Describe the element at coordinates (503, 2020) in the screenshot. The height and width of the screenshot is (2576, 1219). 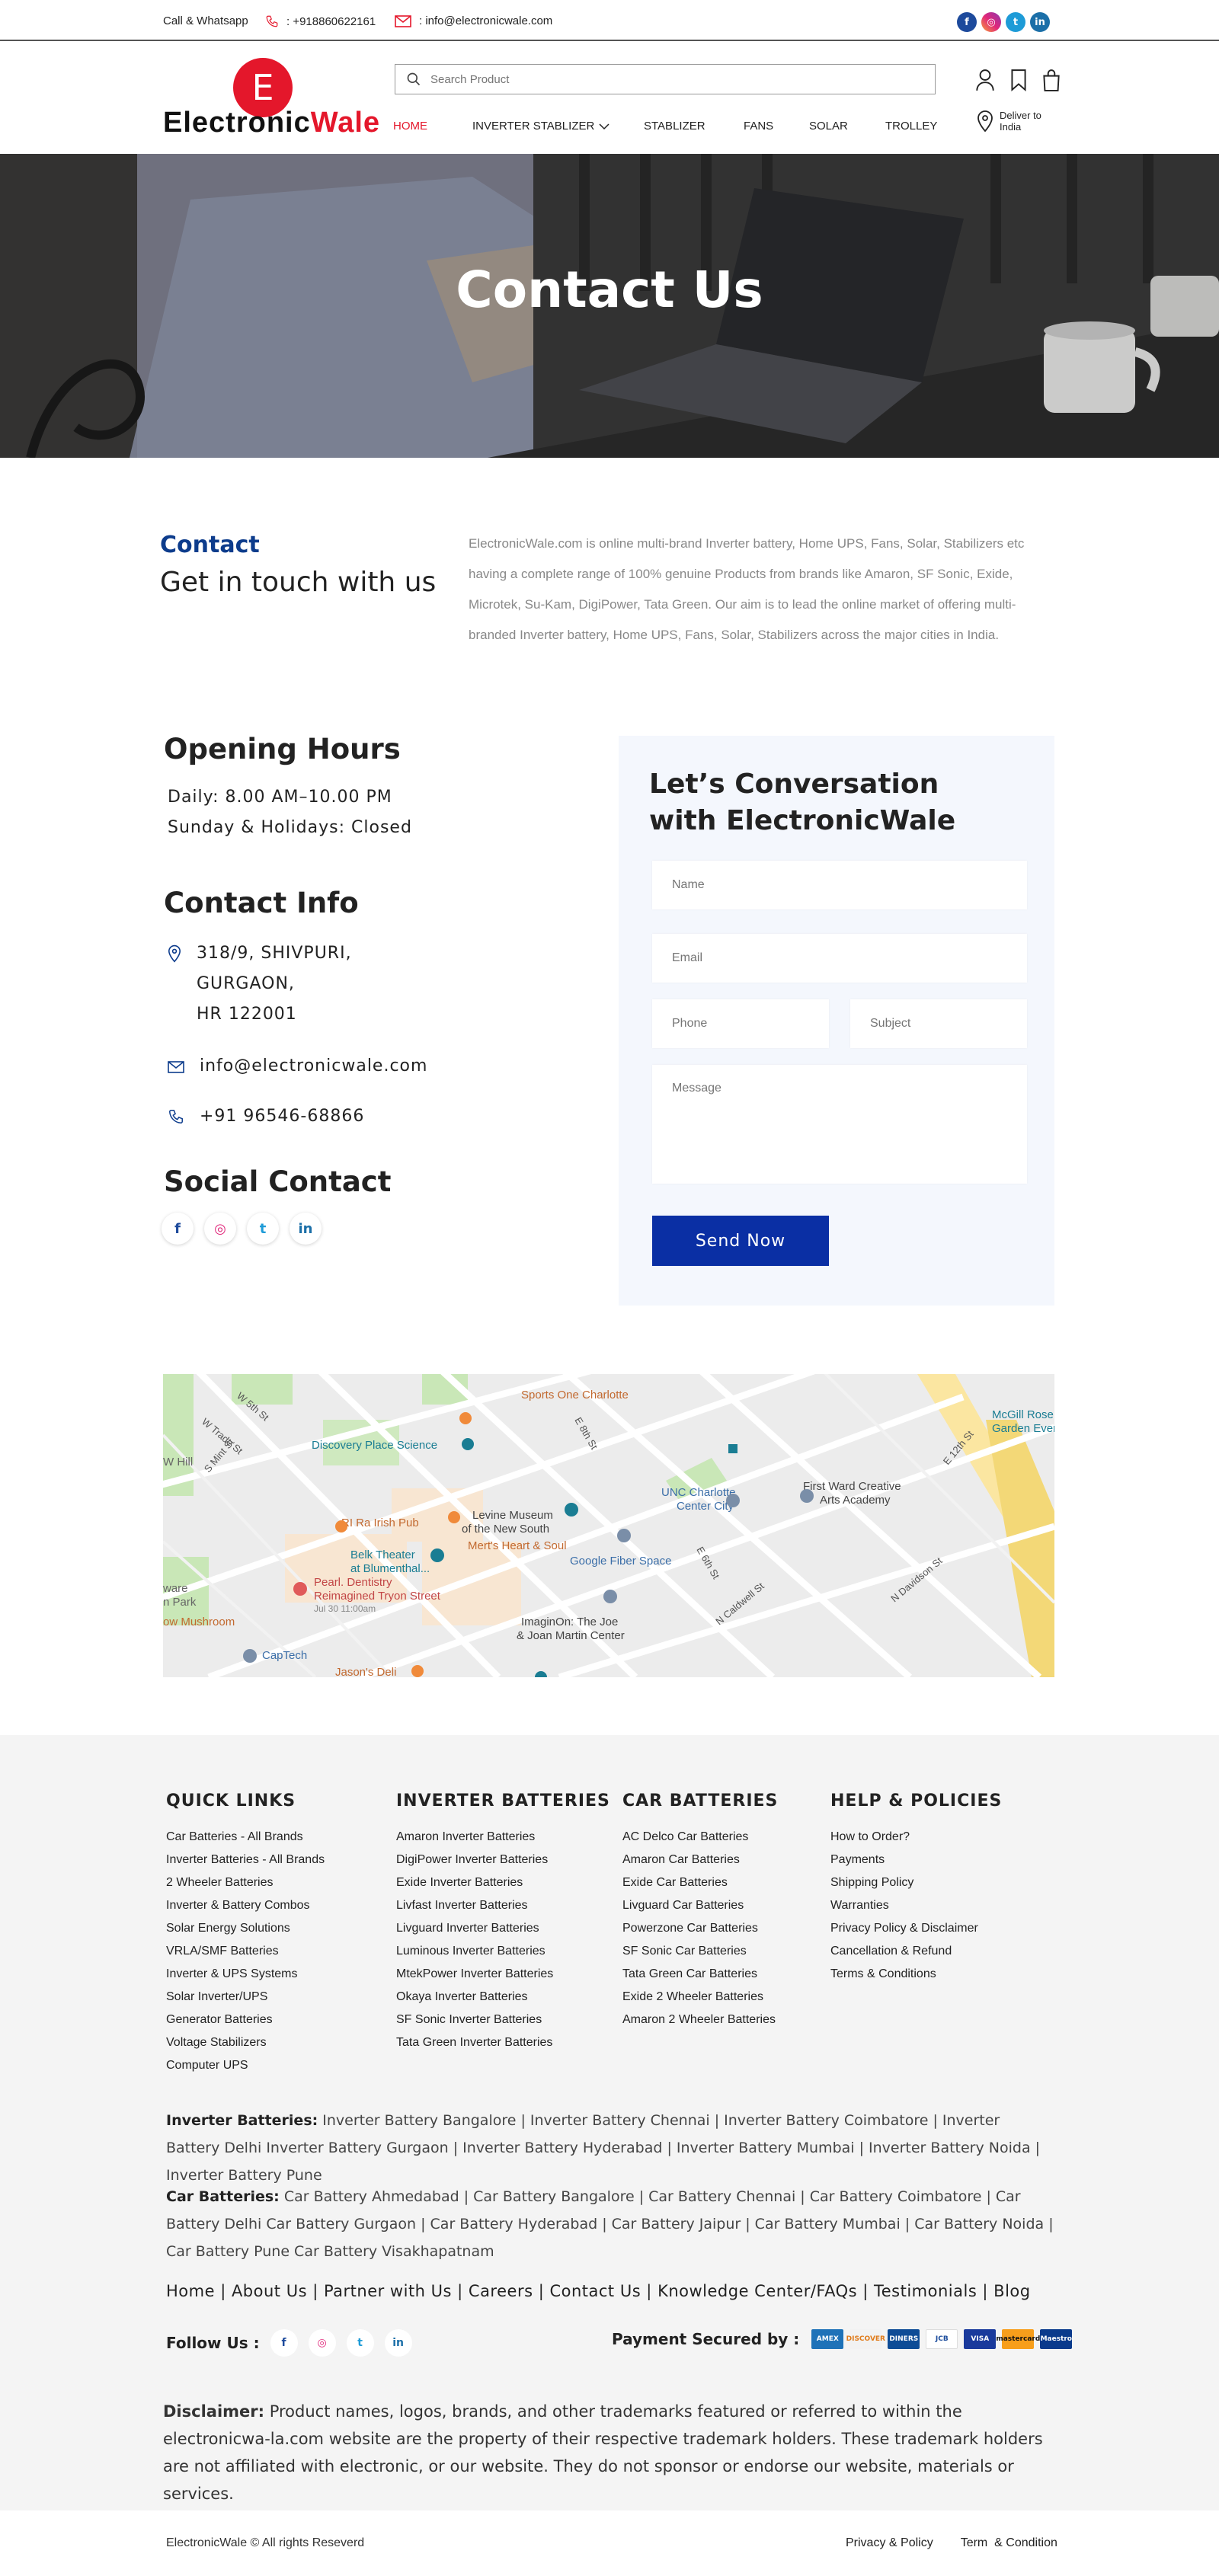
I see `footer-link: SF Sonic Inverter Batteries` at that location.